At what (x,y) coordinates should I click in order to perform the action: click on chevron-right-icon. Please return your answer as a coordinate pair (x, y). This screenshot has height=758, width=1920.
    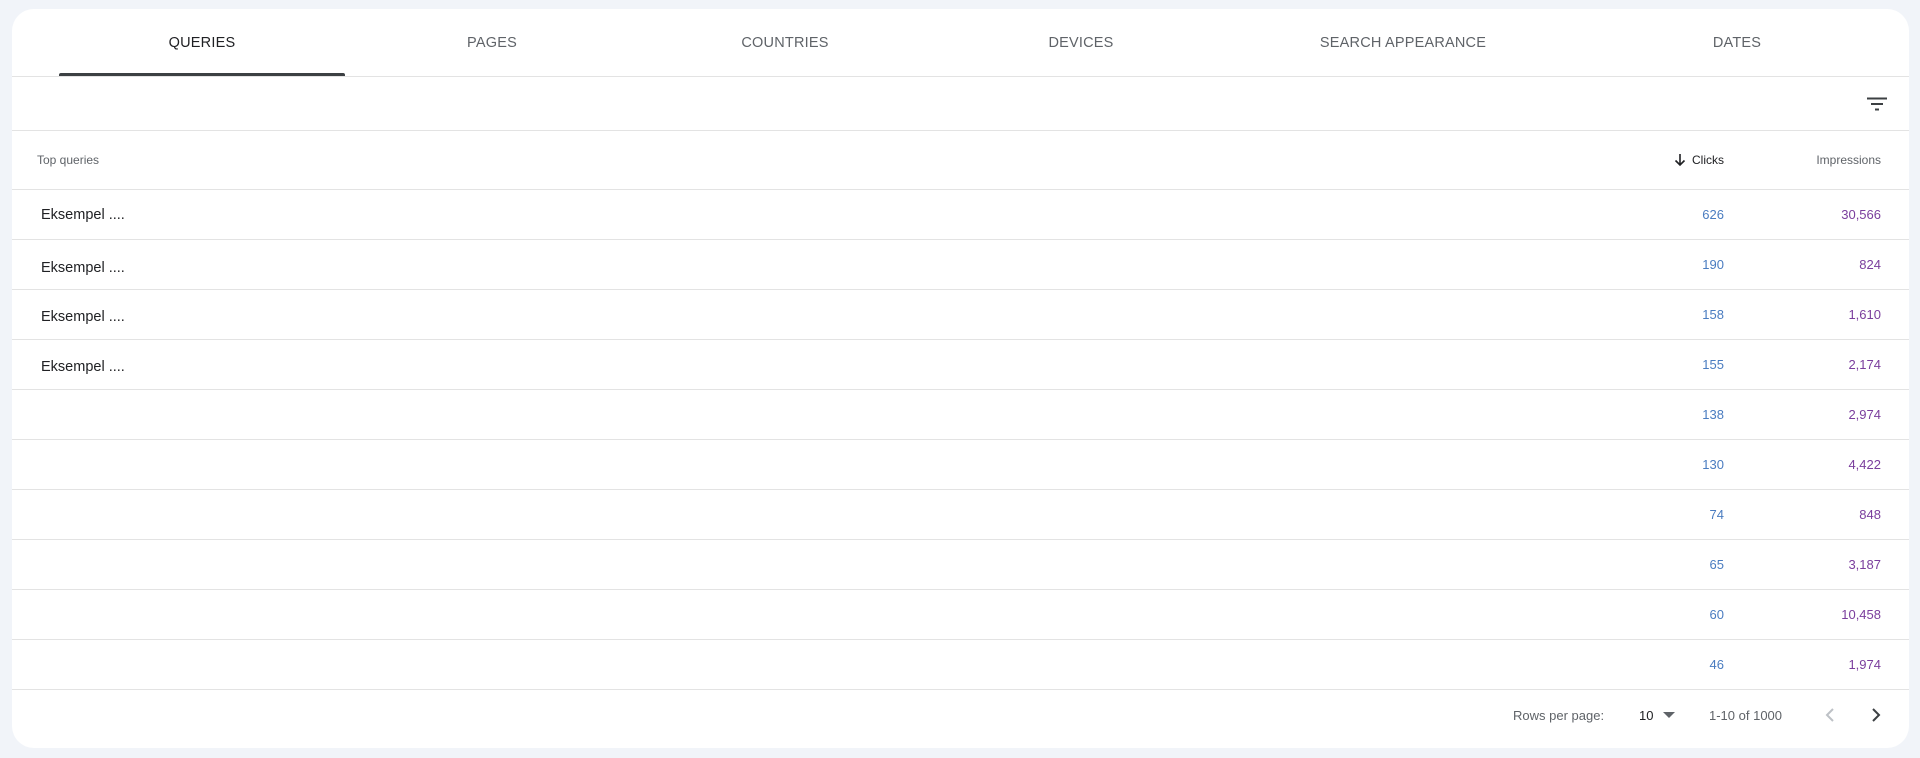
    Looking at the image, I should click on (1876, 715).